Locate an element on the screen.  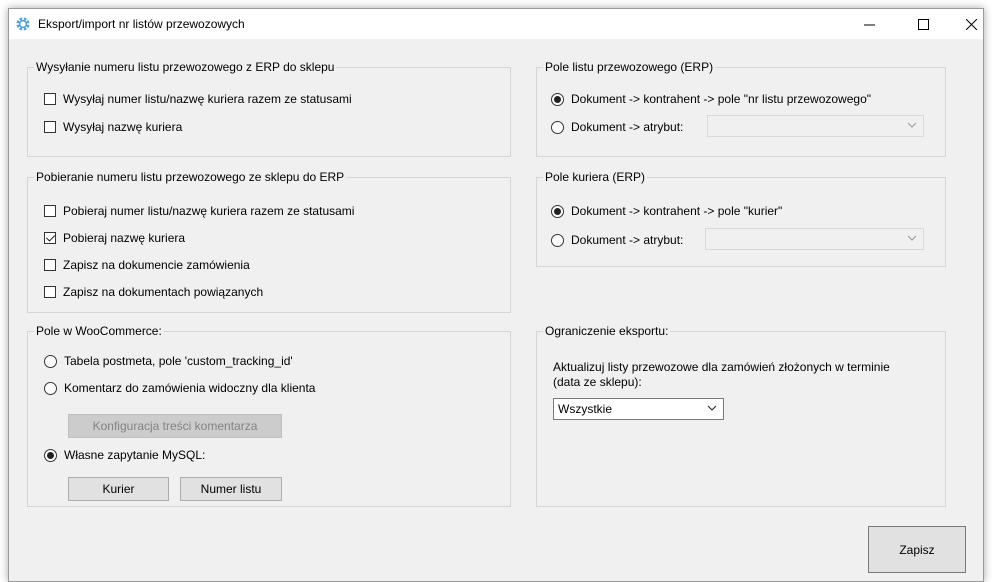
checkbox-label: Wysyłaj nazwę kuriera is located at coordinates (123, 127).